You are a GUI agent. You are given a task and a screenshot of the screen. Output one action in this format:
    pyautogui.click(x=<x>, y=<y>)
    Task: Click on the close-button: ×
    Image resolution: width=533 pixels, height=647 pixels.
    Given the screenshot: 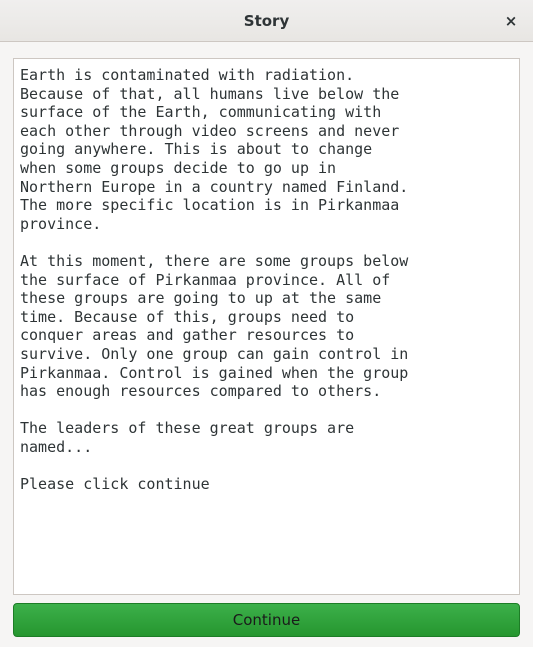 What is the action you would take?
    pyautogui.click(x=511, y=21)
    